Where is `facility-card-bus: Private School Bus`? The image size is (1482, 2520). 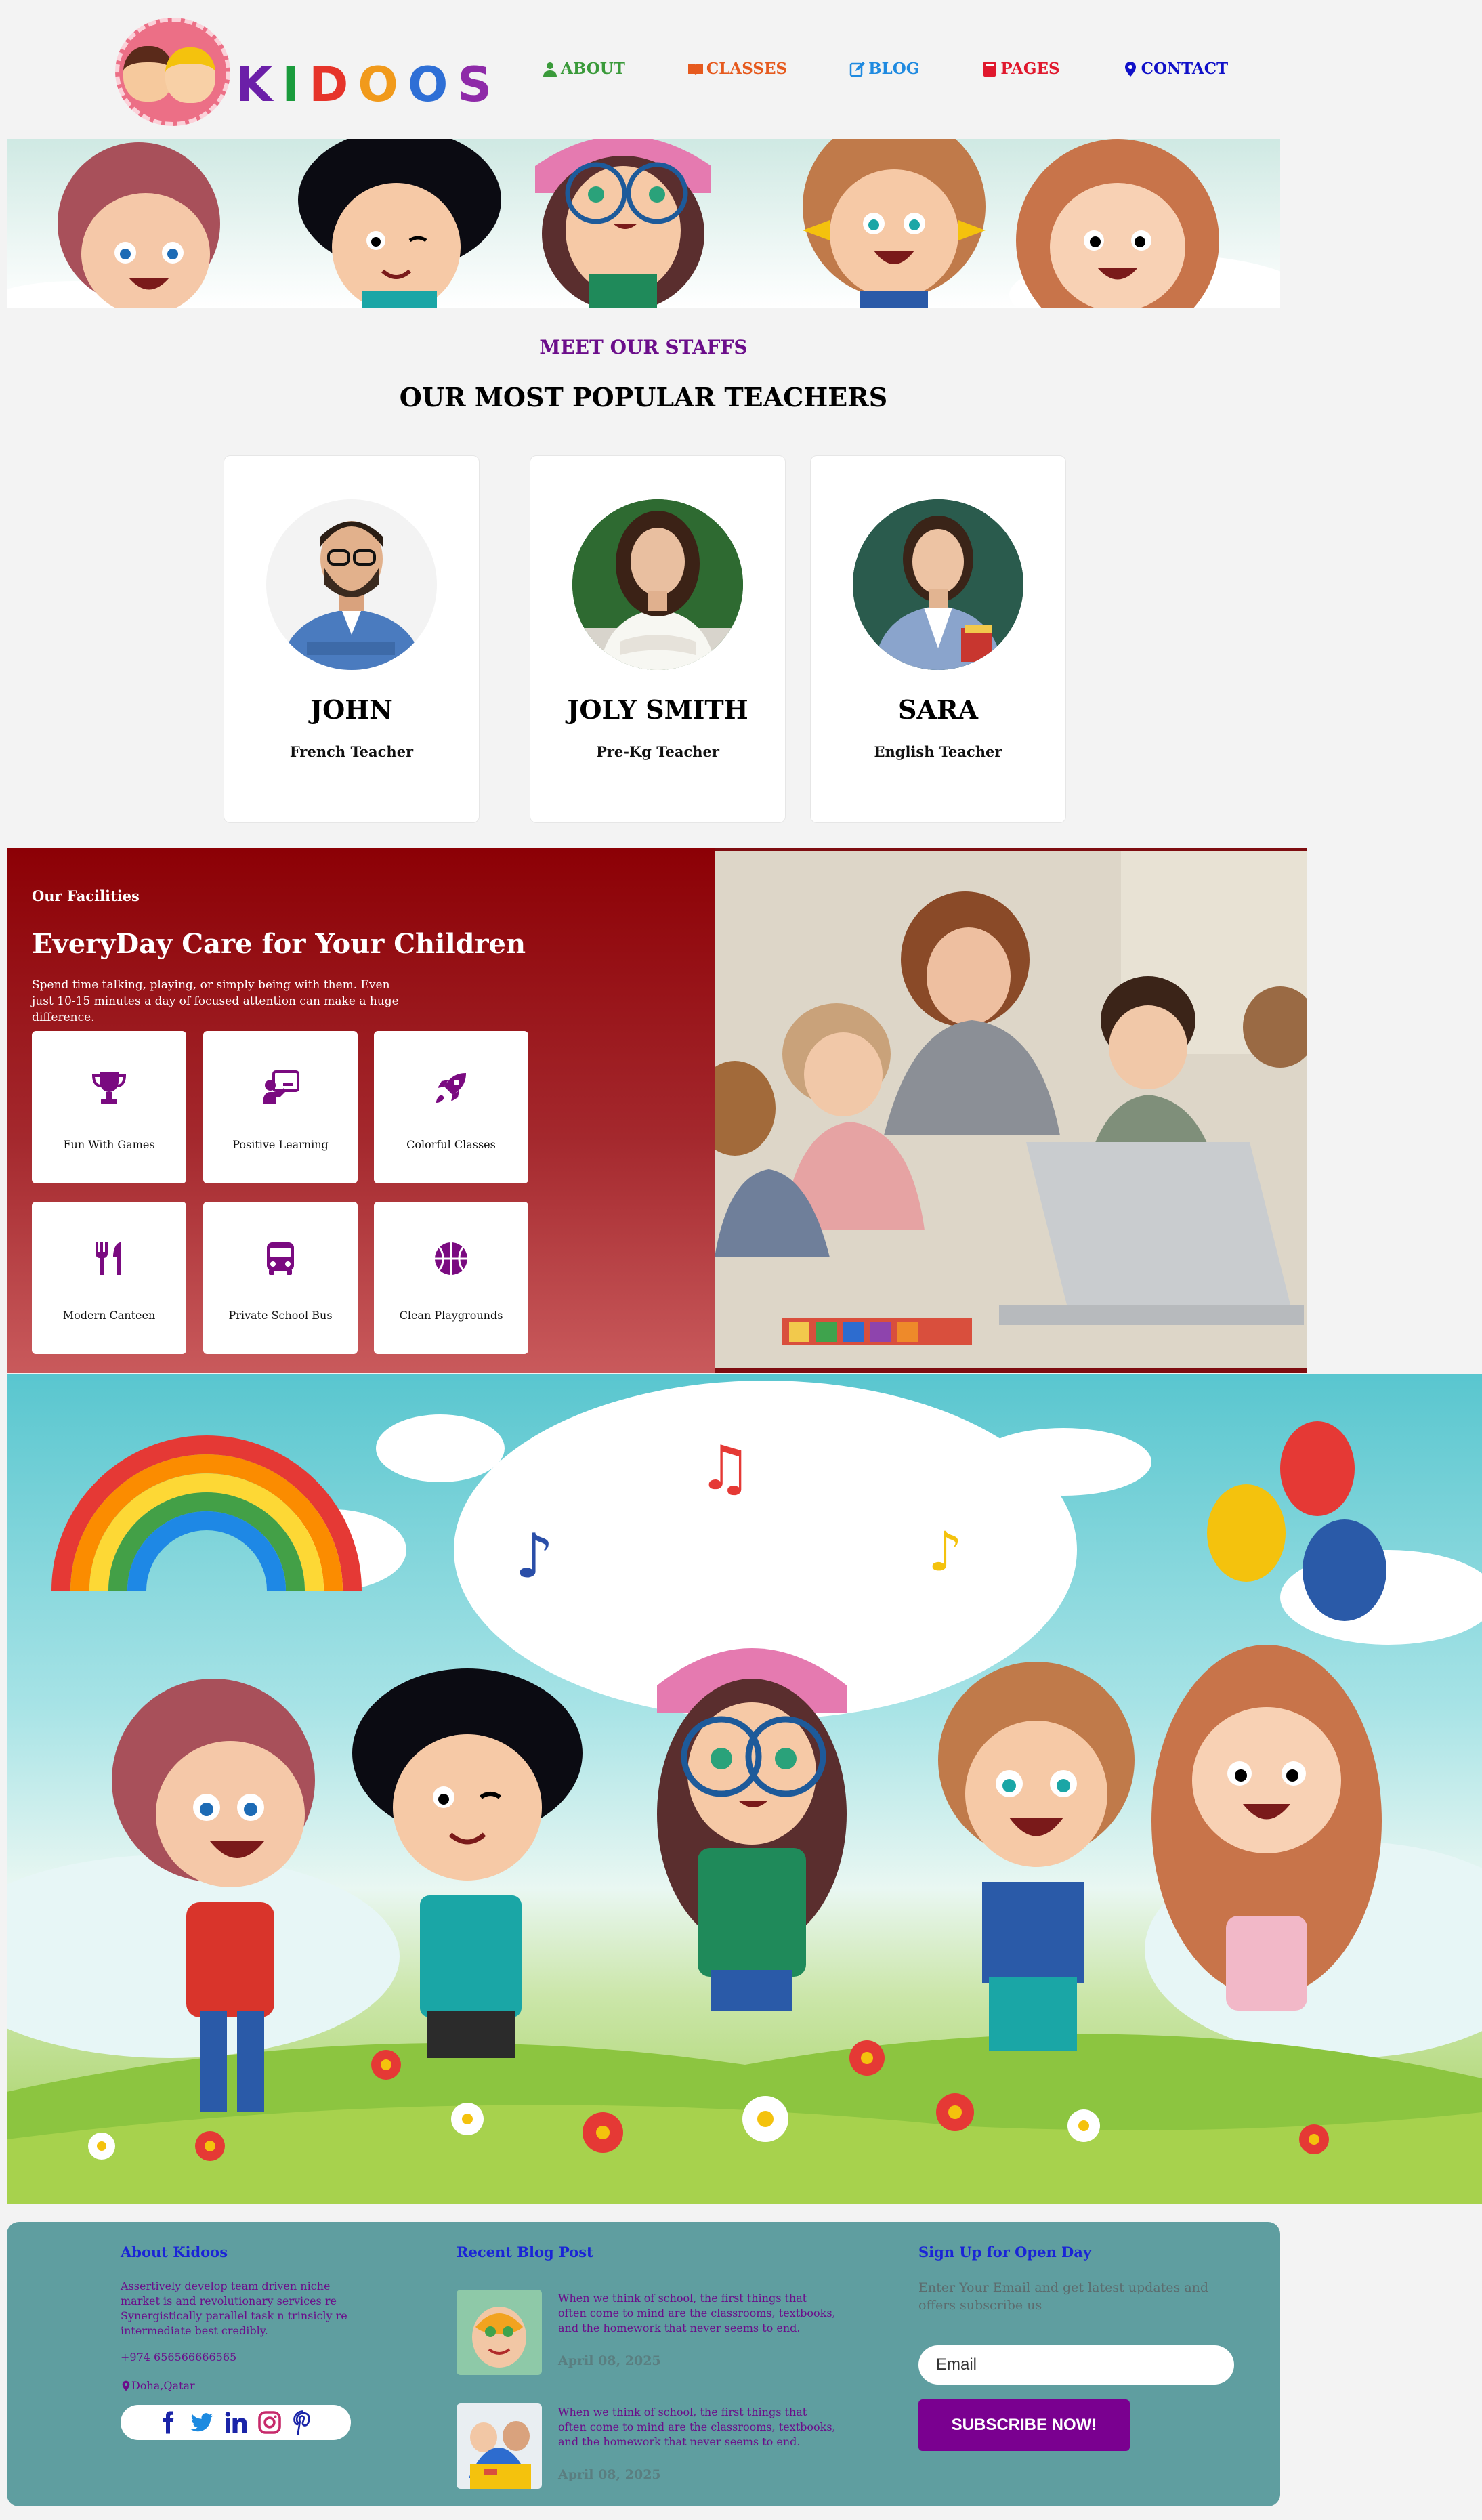
facility-card-bus: Private School Bus is located at coordinates (280, 1278).